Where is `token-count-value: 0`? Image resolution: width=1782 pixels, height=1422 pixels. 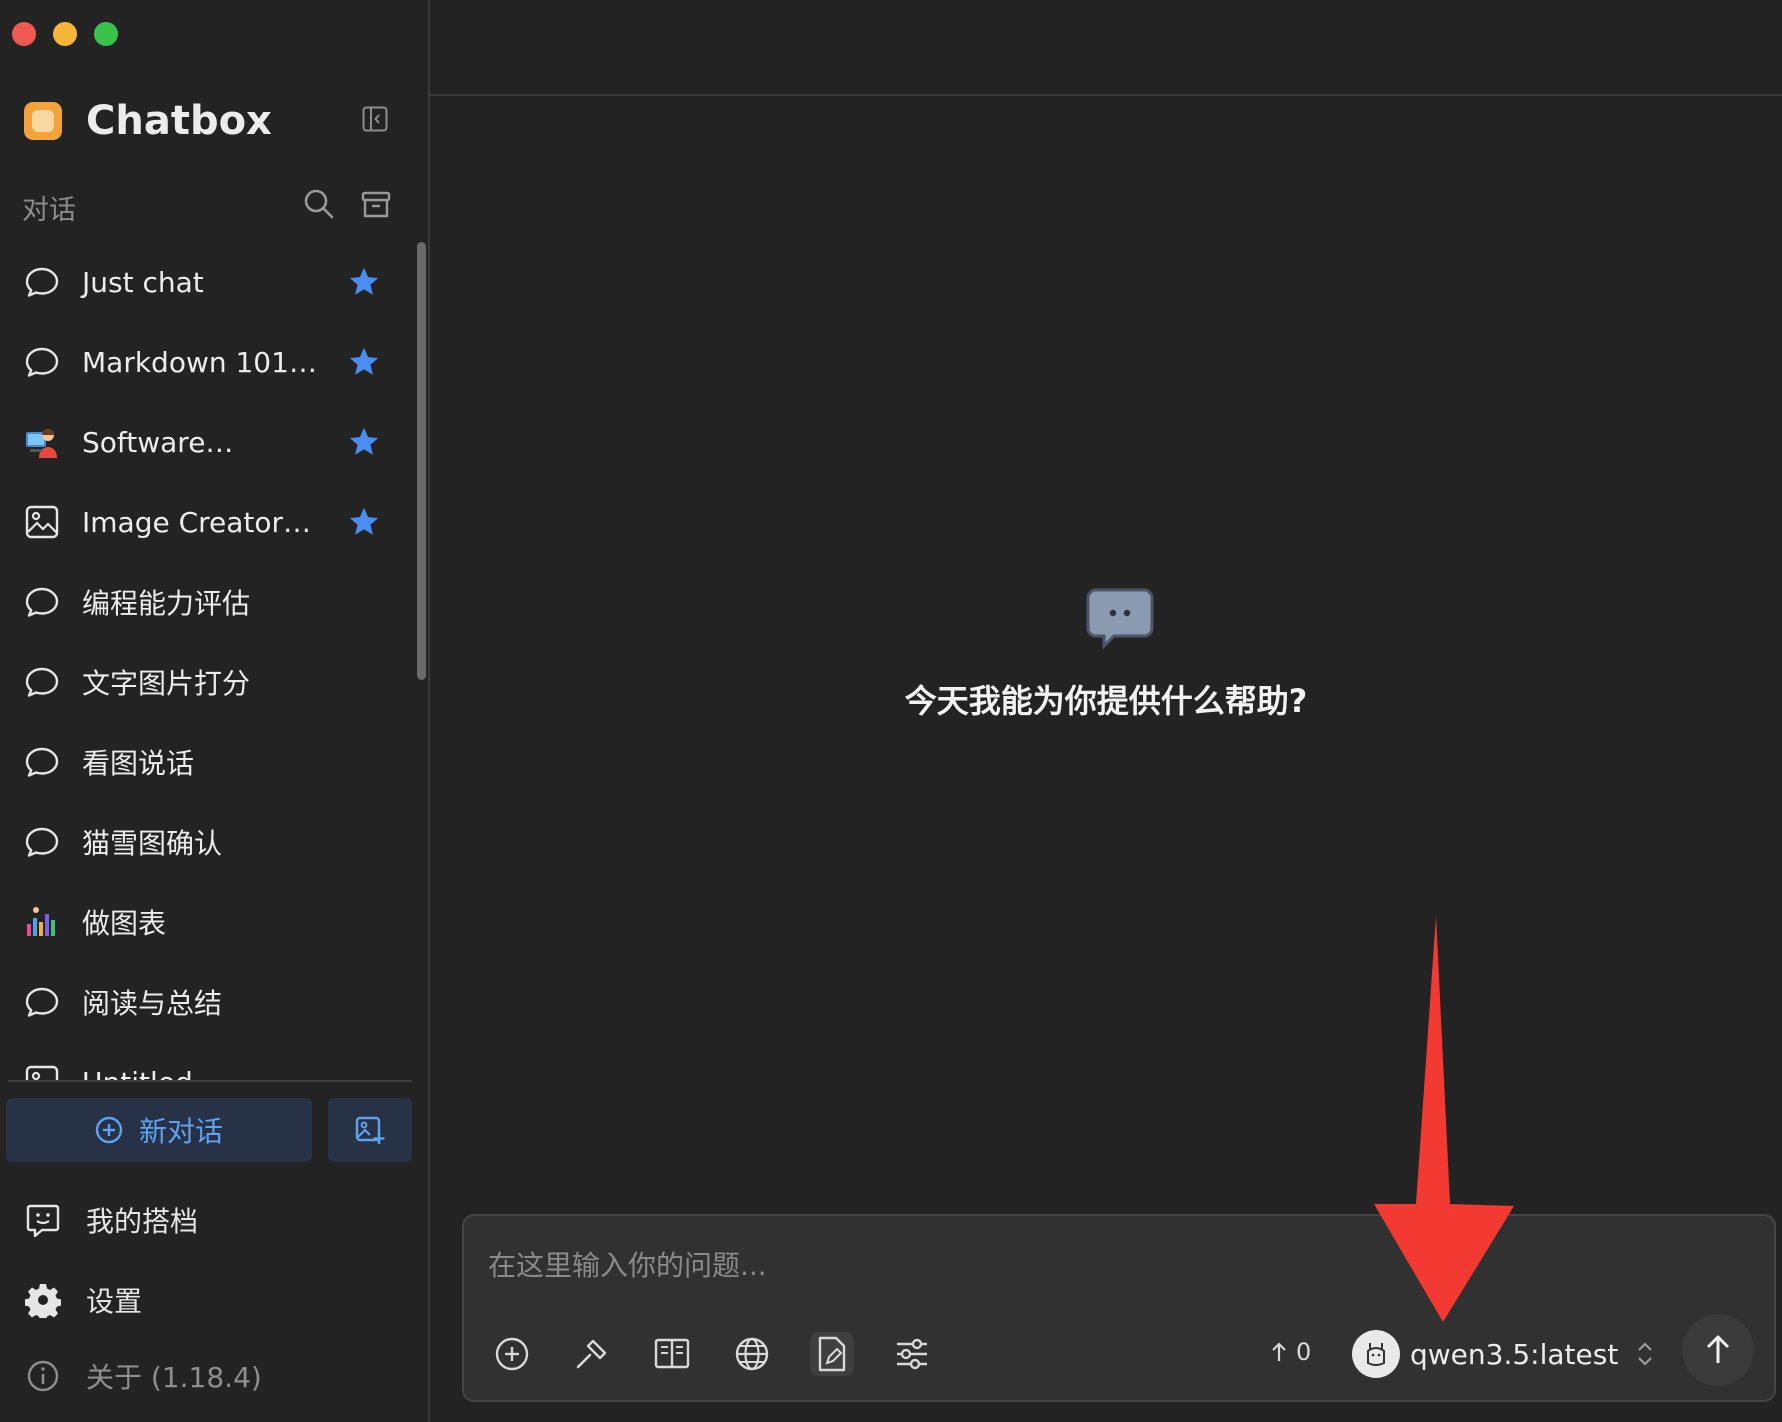 token-count-value: 0 is located at coordinates (1304, 1352).